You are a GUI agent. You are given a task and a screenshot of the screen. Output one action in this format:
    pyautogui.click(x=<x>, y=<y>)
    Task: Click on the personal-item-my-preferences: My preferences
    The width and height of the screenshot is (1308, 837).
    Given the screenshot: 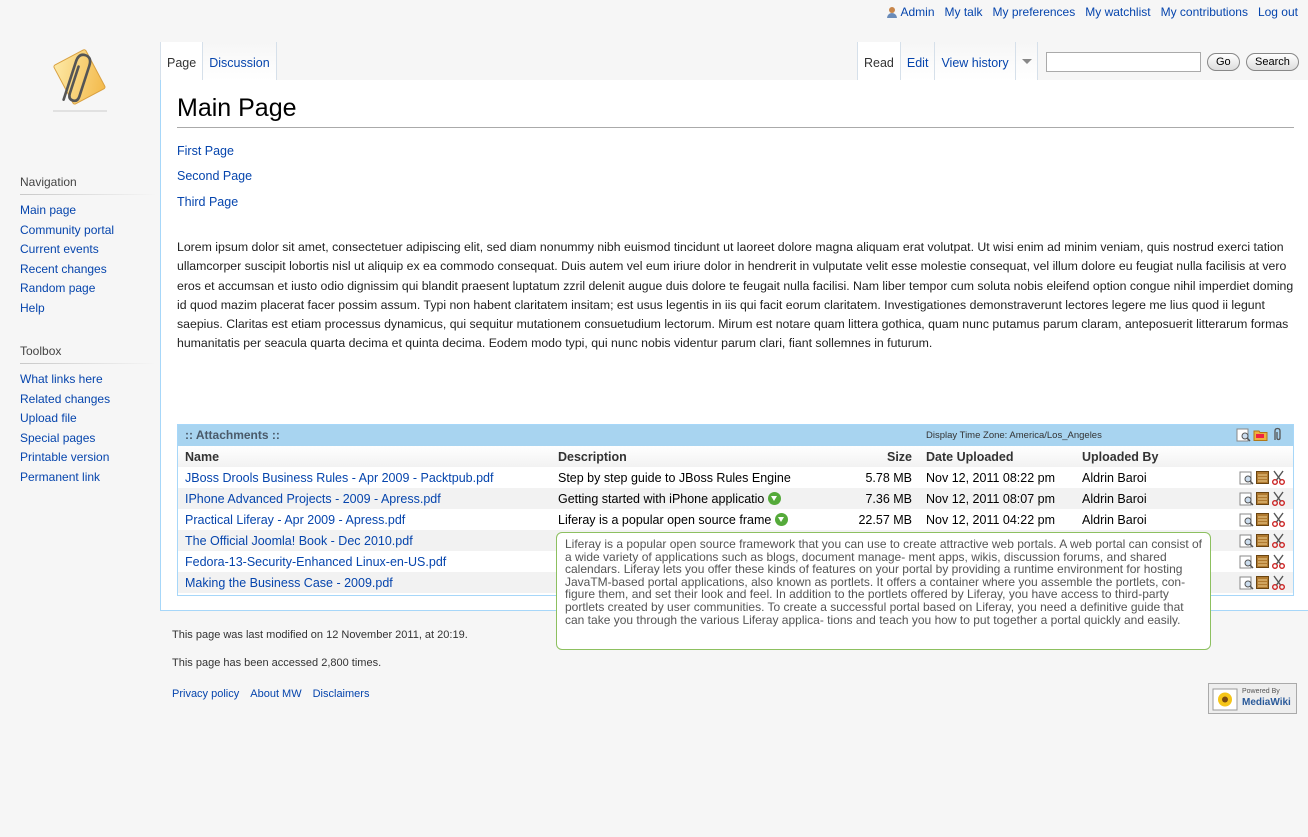 What is the action you would take?
    pyautogui.click(x=1034, y=12)
    